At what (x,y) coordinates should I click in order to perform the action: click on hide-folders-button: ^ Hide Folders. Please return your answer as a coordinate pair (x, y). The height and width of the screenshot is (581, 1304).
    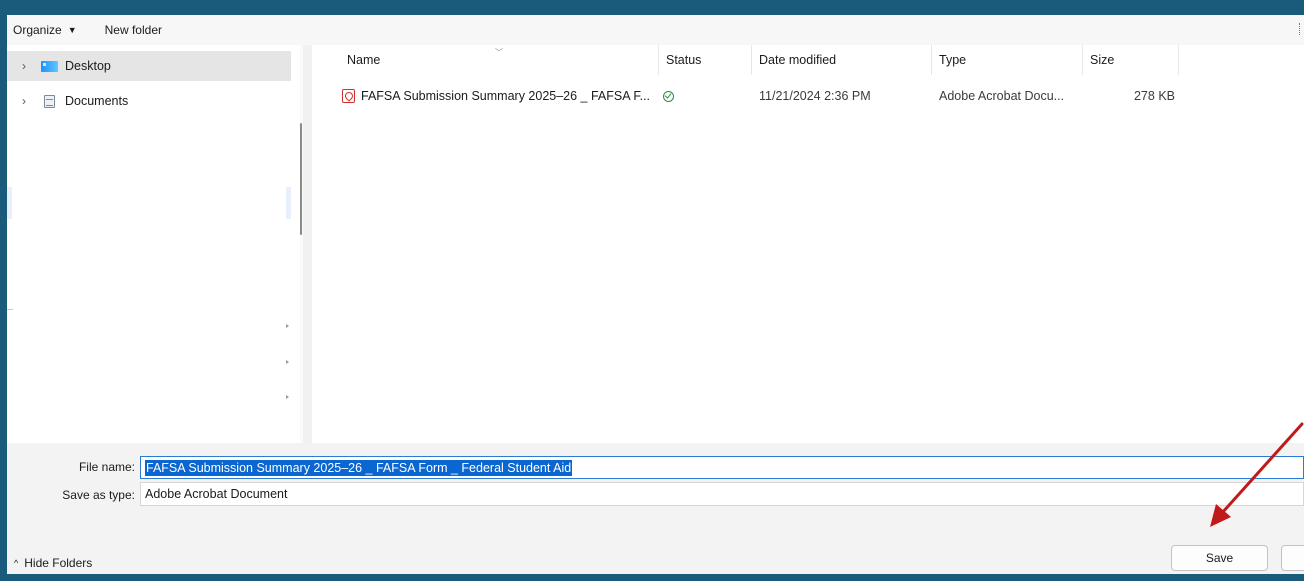
    Looking at the image, I should click on (53, 563).